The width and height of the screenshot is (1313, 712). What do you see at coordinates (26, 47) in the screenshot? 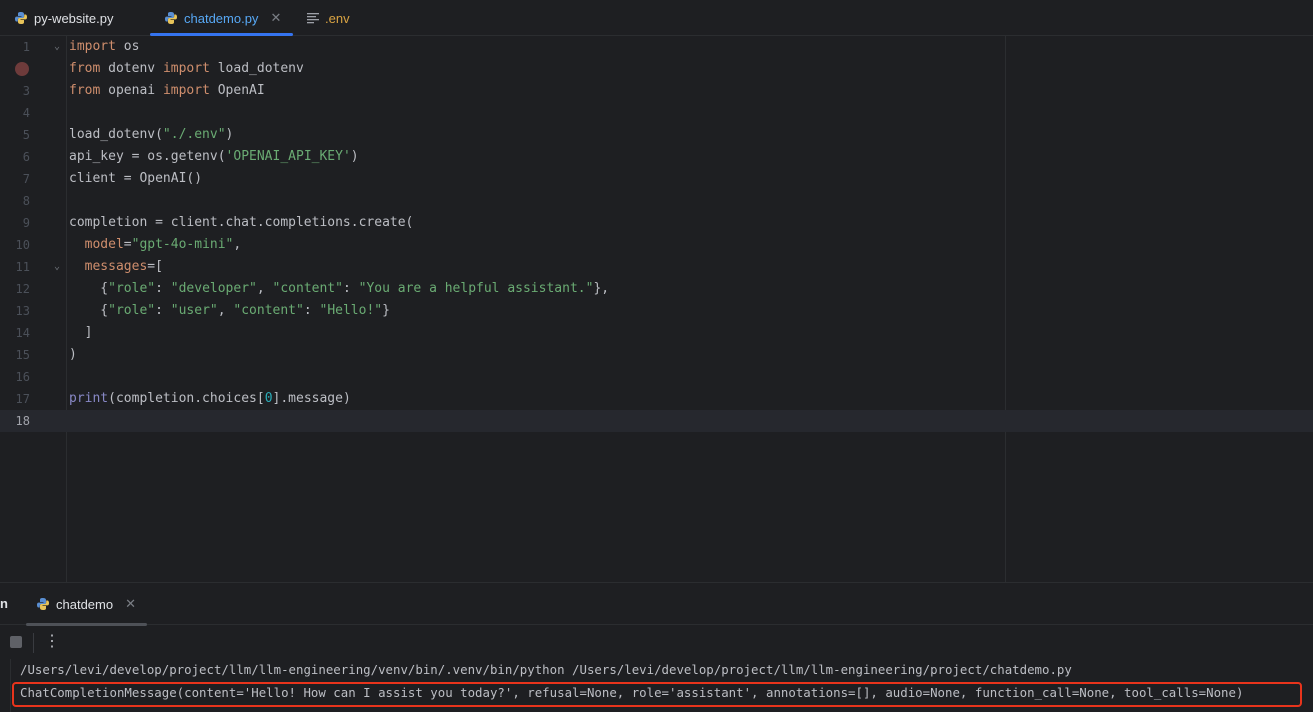
I see `line-number: 1` at bounding box center [26, 47].